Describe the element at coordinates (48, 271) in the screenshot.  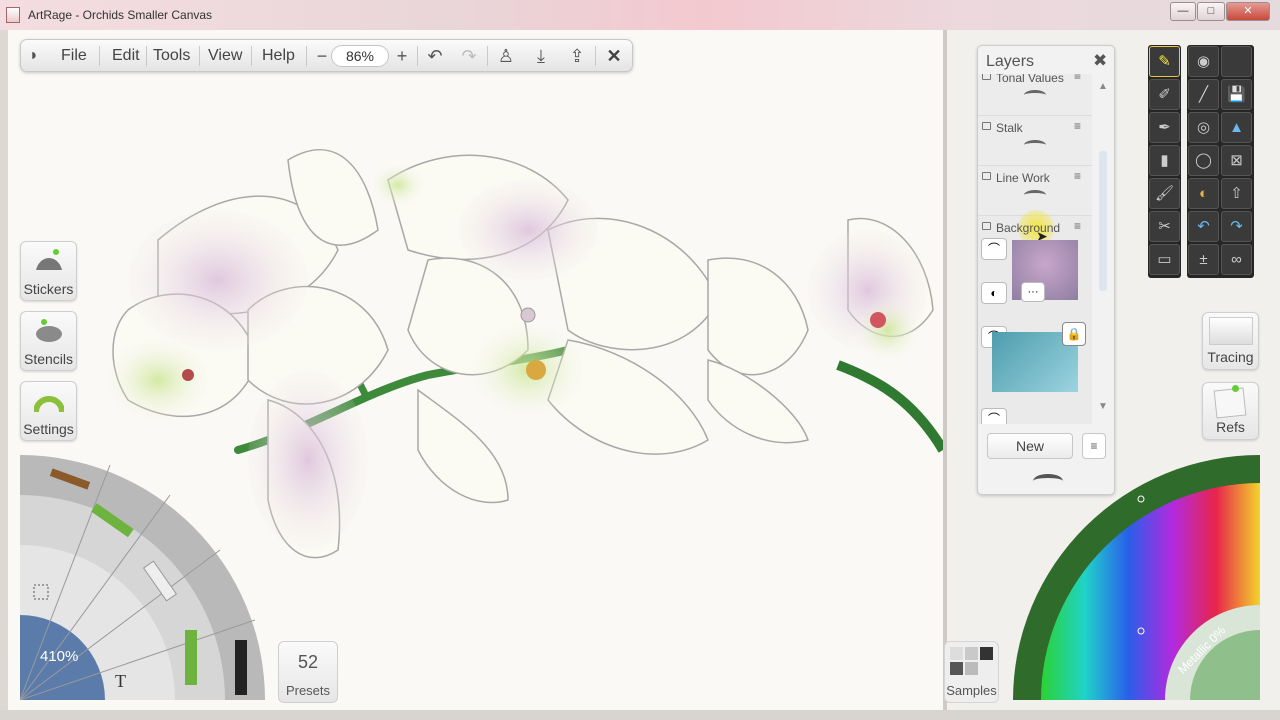
I see `stickers-button: Stickers` at that location.